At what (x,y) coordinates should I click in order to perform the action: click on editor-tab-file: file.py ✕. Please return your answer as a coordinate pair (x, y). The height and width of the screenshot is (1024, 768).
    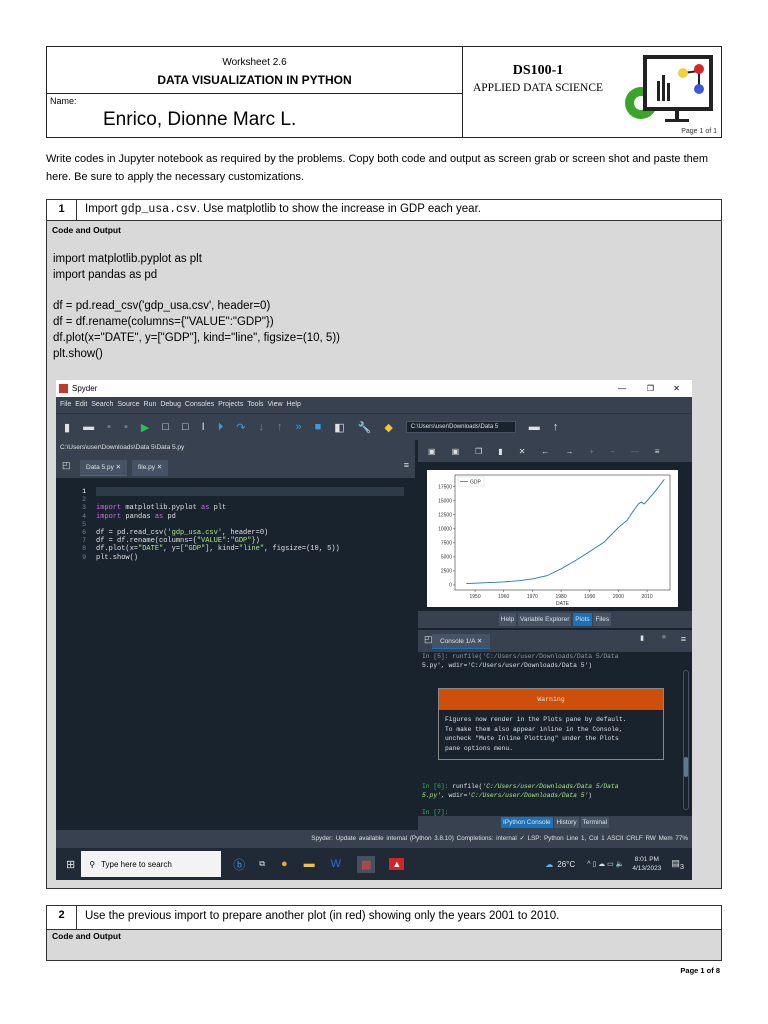
    Looking at the image, I should click on (150, 468).